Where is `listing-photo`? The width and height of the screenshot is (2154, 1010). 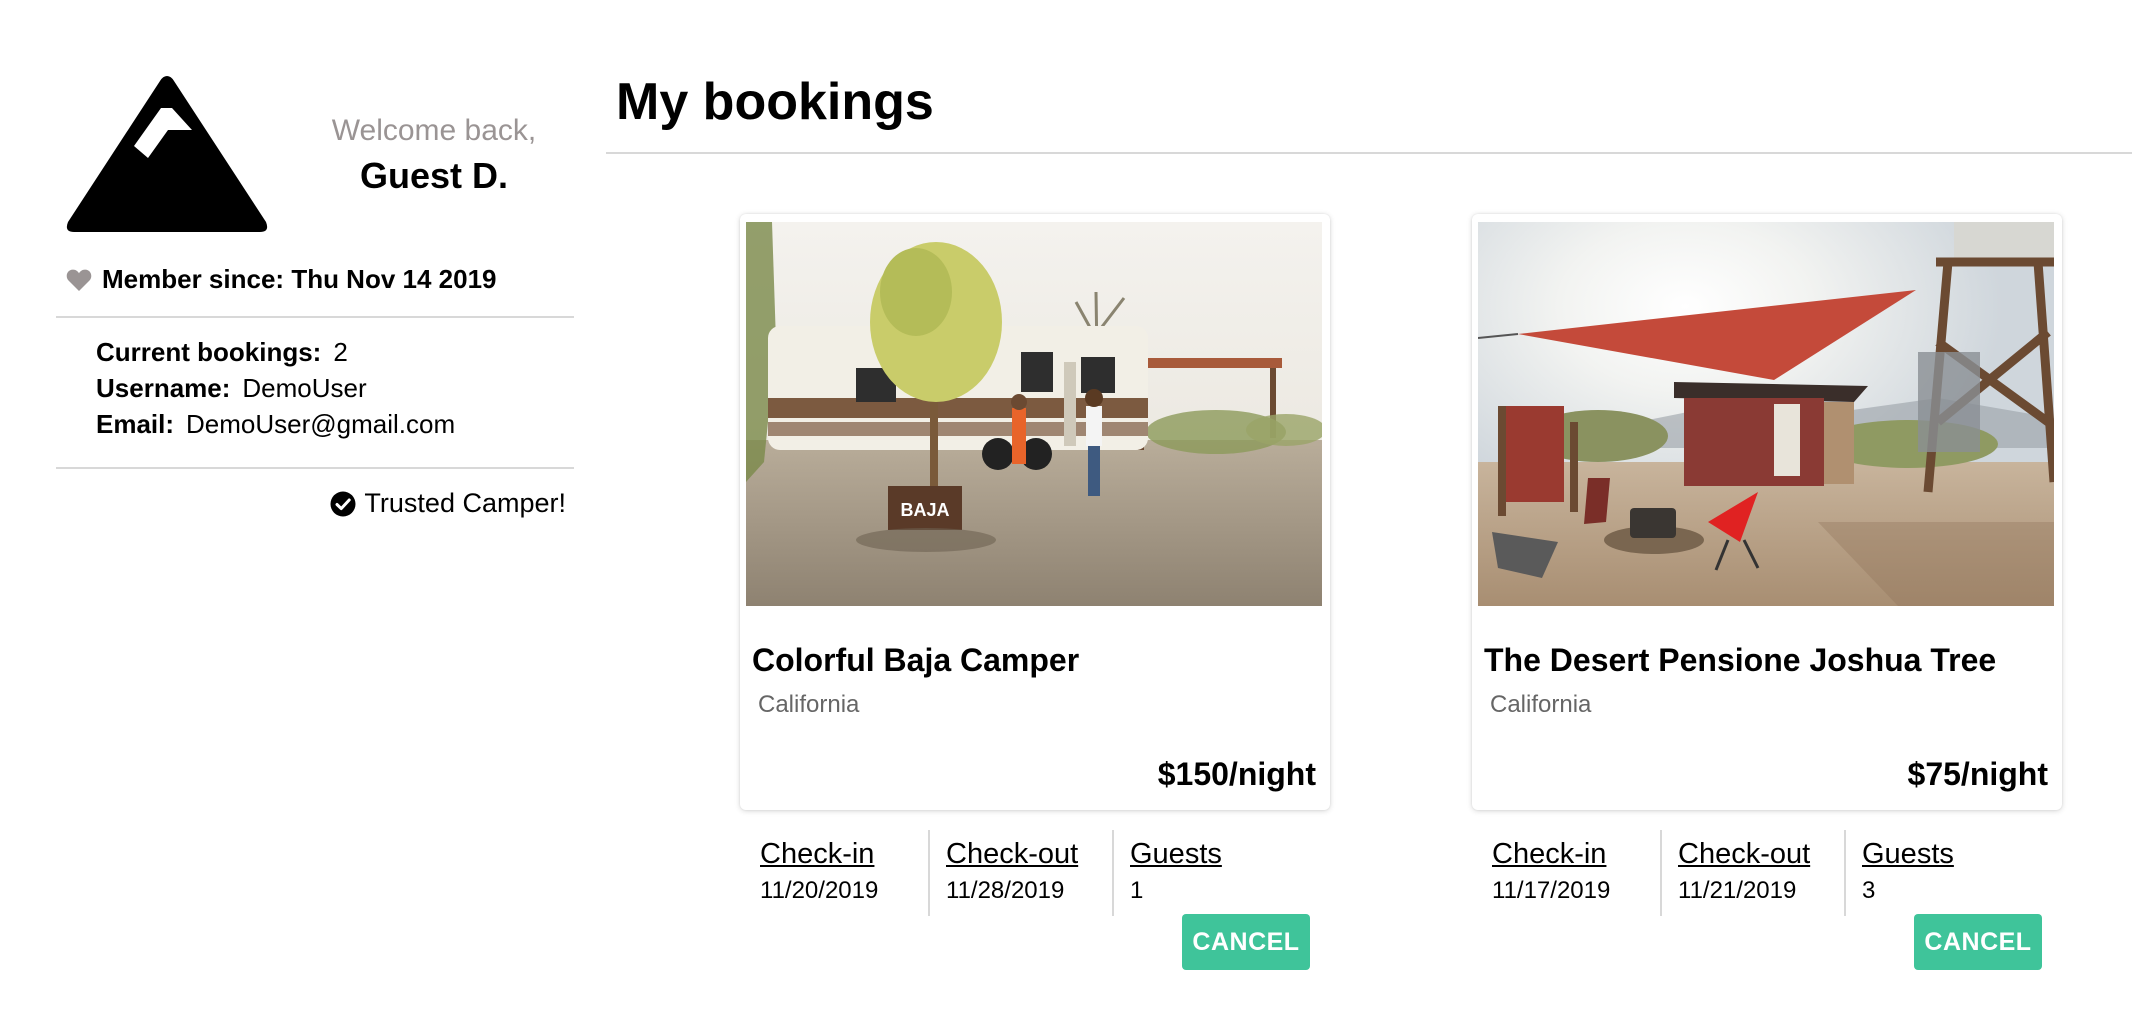 listing-photo is located at coordinates (1766, 414).